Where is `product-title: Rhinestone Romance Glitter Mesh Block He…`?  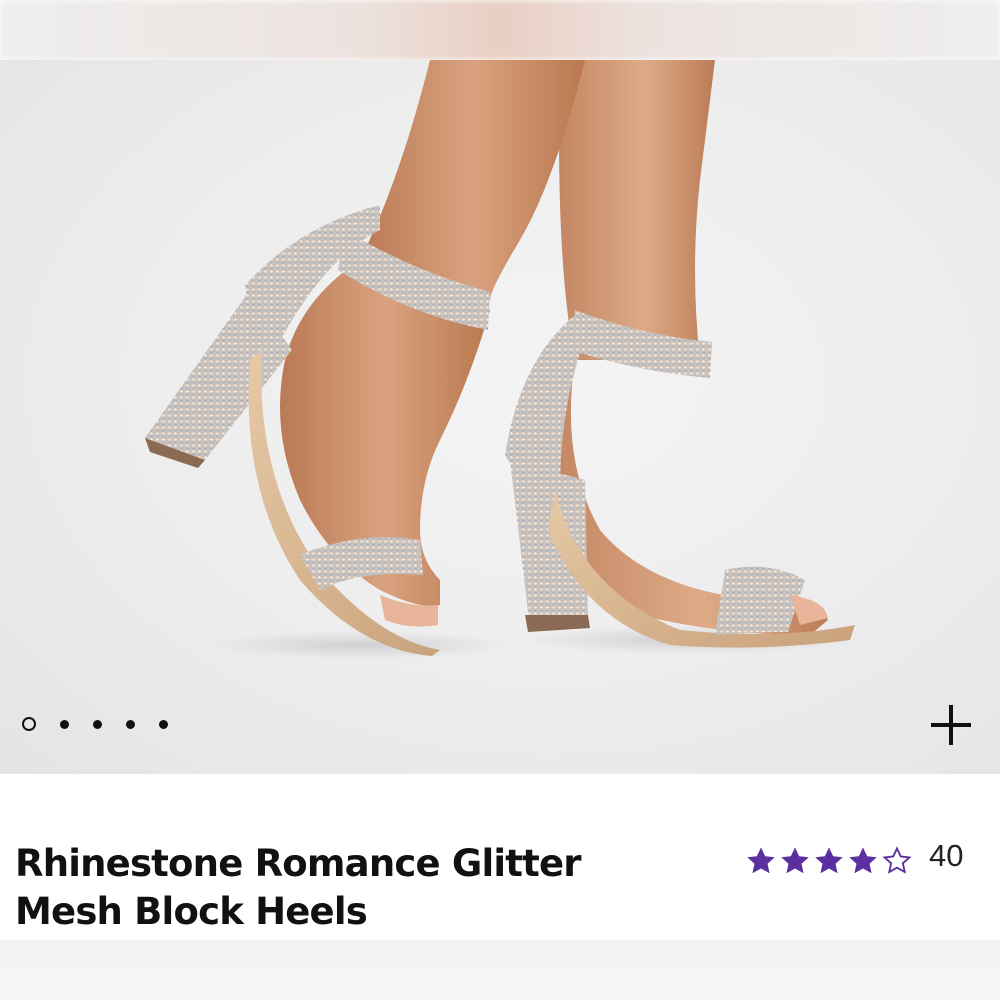 product-title: Rhinestone Romance Glitter Mesh Block He… is located at coordinates (298, 887).